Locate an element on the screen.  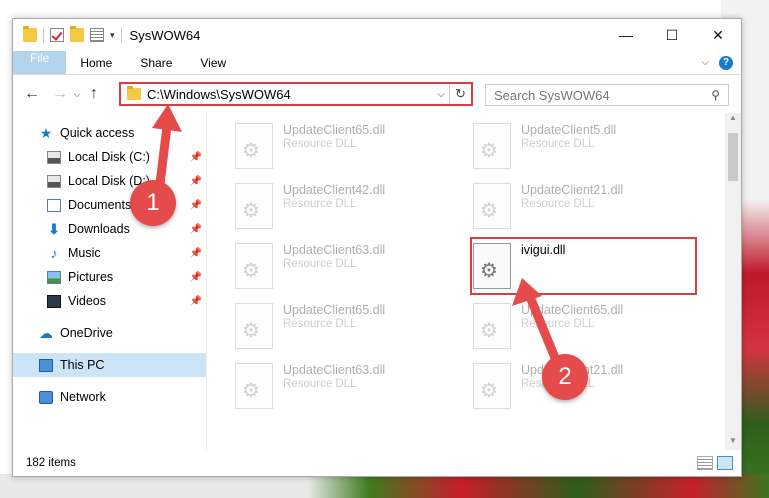
customize-toolbar-chevron-icon: ▾ is located at coordinates (112, 35).